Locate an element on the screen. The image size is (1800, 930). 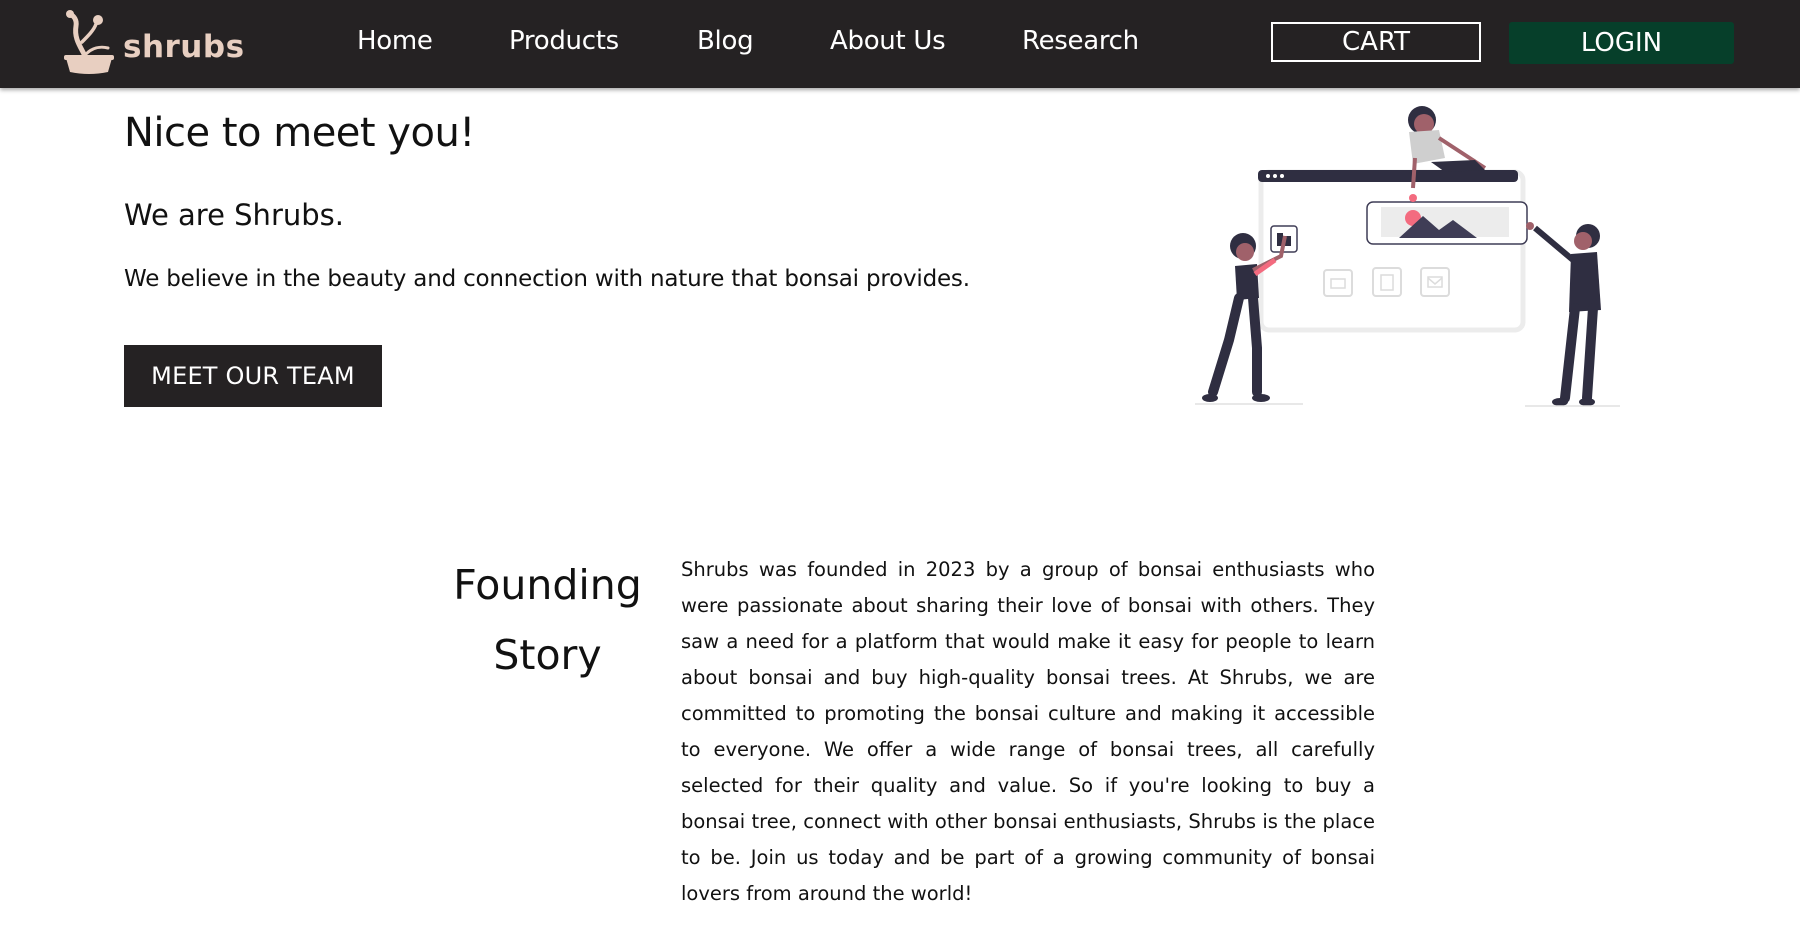
nav-link-about-us: About Us is located at coordinates (888, 41).